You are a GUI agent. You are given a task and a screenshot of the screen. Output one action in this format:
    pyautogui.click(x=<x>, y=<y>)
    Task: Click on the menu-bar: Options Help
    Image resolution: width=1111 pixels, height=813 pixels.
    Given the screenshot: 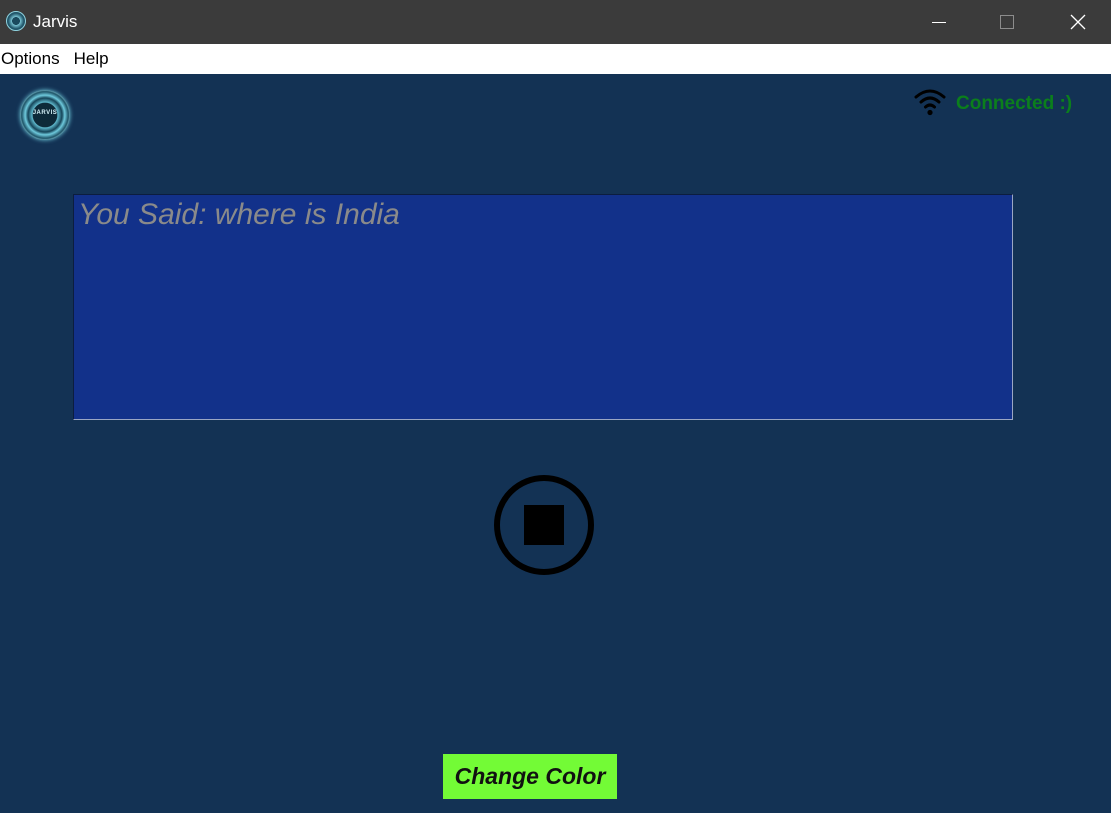 What is the action you would take?
    pyautogui.click(x=555, y=59)
    